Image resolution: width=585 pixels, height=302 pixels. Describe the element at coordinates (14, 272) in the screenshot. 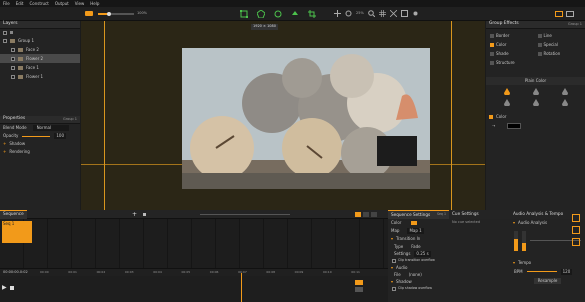

I see `timecode: 00:00:00.0:02` at that location.